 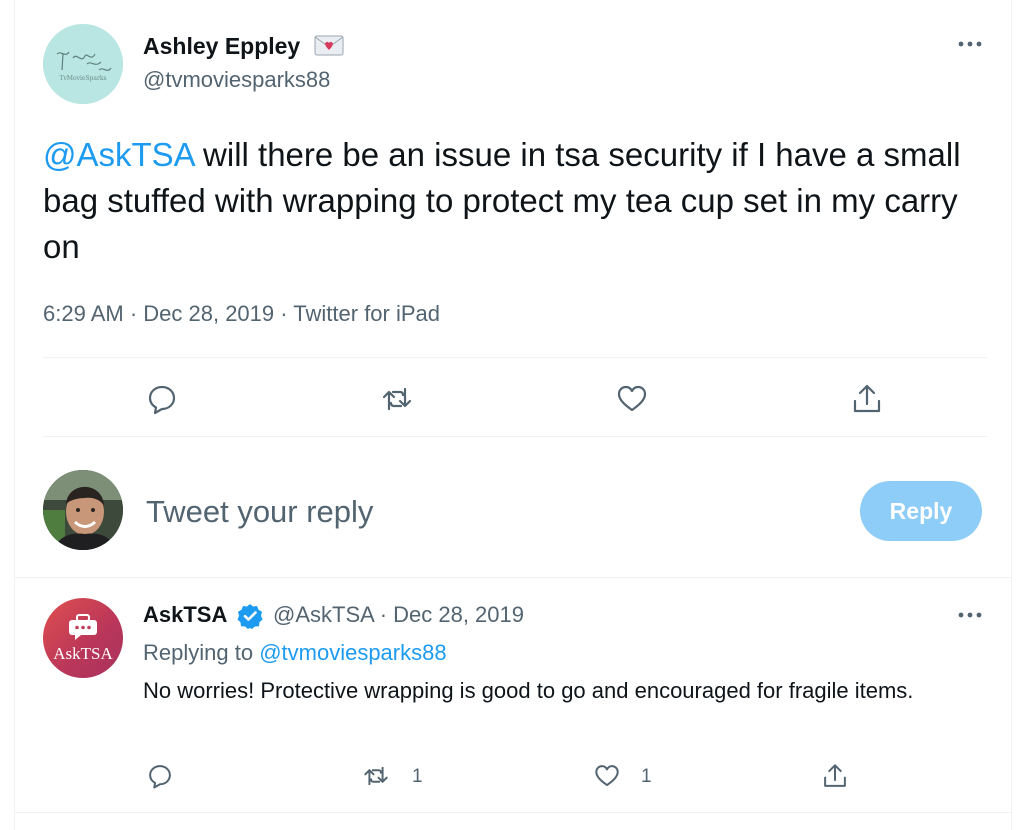 I want to click on asktsa-avatar: AskTSA, so click(x=83, y=638).